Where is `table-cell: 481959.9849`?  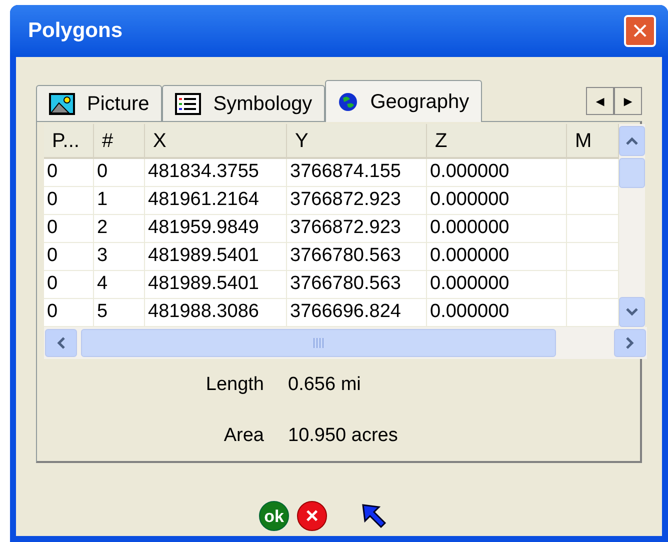 table-cell: 481959.9849 is located at coordinates (216, 229).